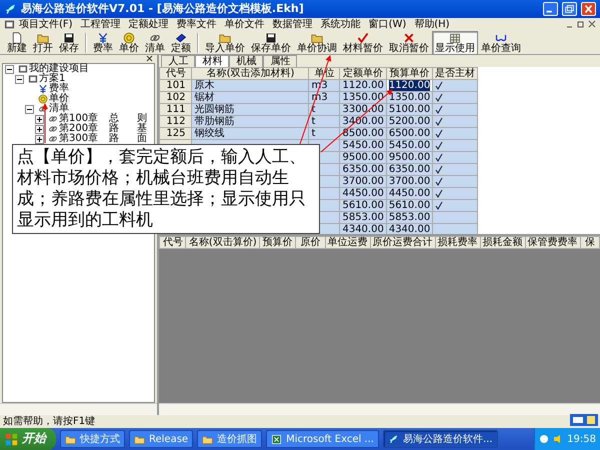  What do you see at coordinates (455, 74) in the screenshot?
I see `column-header: 是否主材` at bounding box center [455, 74].